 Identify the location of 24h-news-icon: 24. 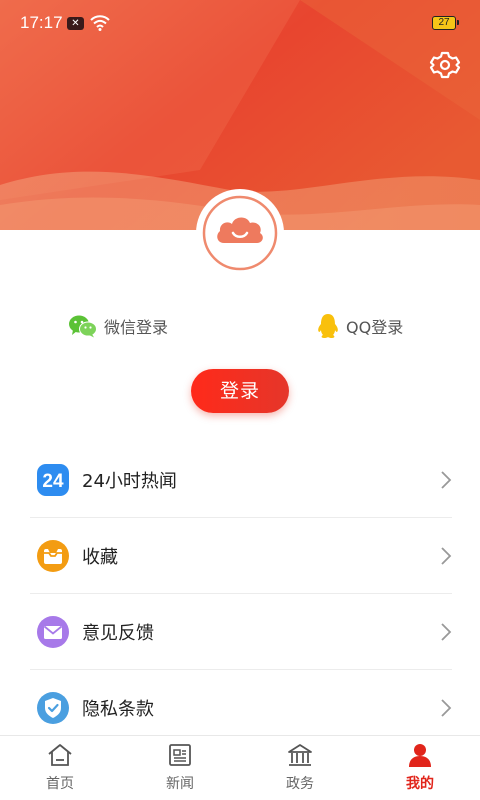
(53, 479).